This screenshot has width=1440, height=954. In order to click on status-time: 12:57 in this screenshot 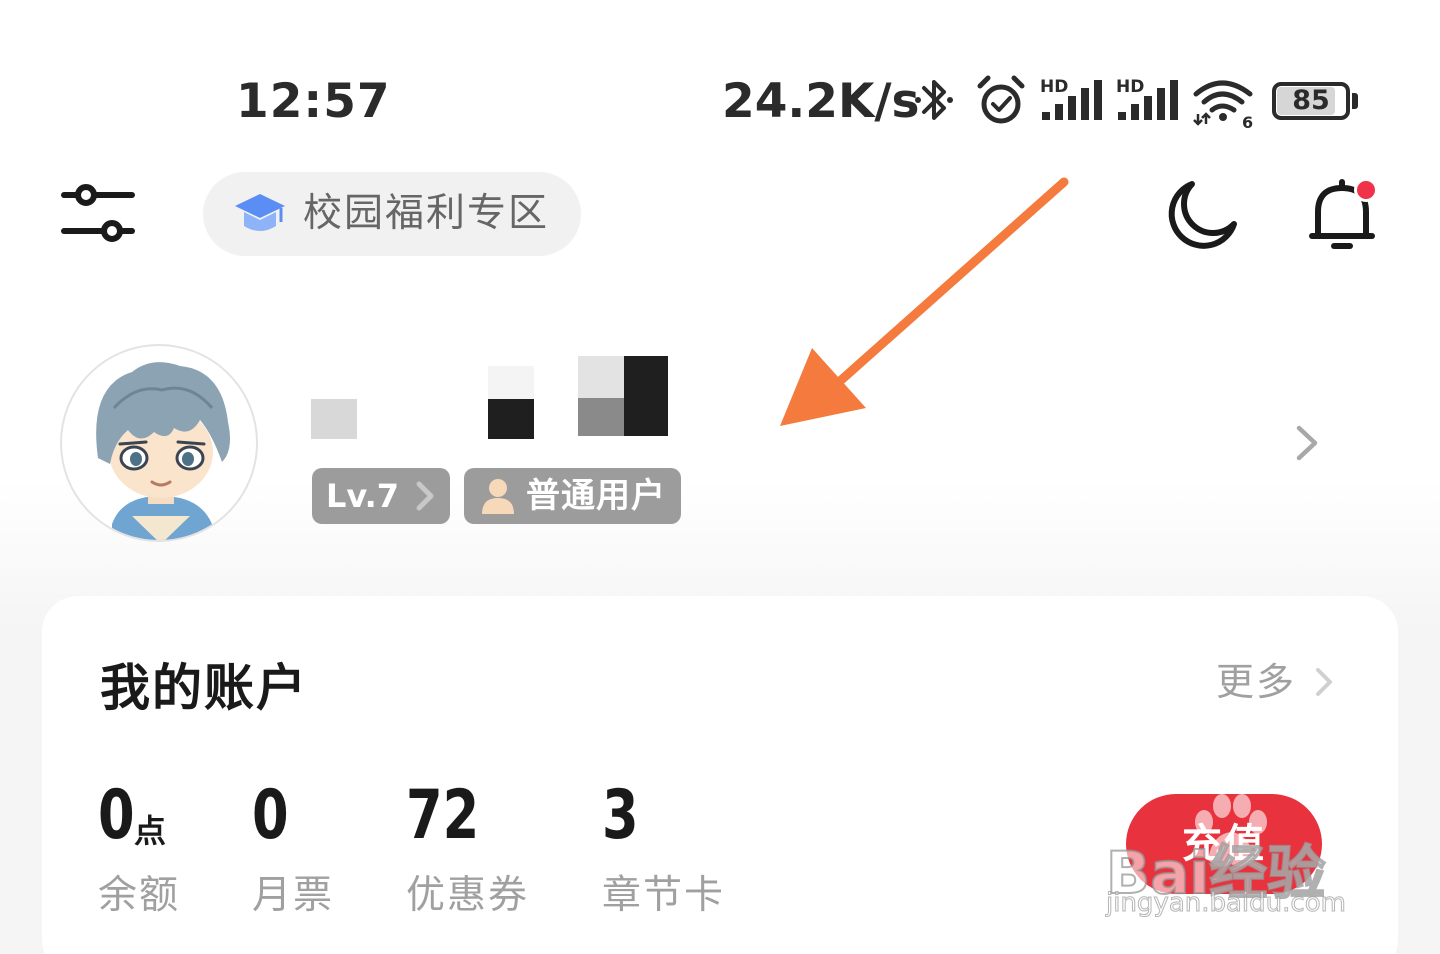, I will do `click(313, 101)`.